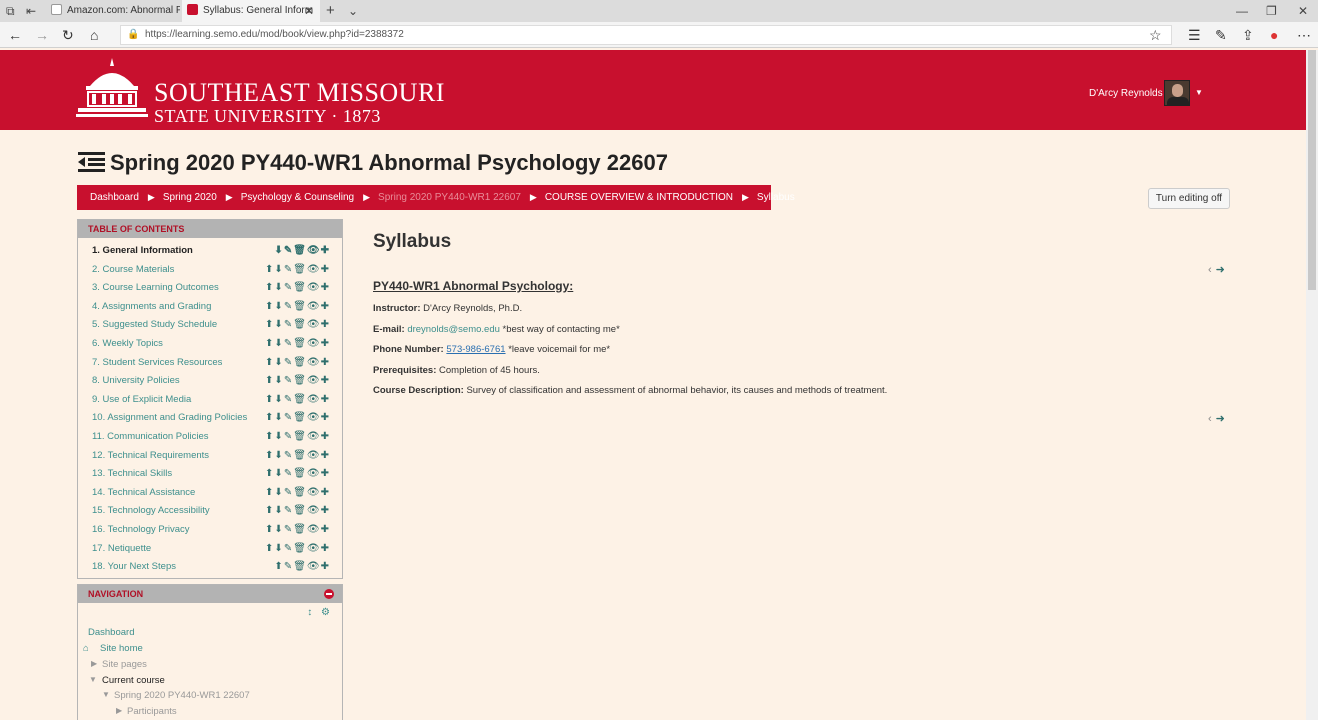  I want to click on tab-actions-icon: ⧉, so click(10, 11).